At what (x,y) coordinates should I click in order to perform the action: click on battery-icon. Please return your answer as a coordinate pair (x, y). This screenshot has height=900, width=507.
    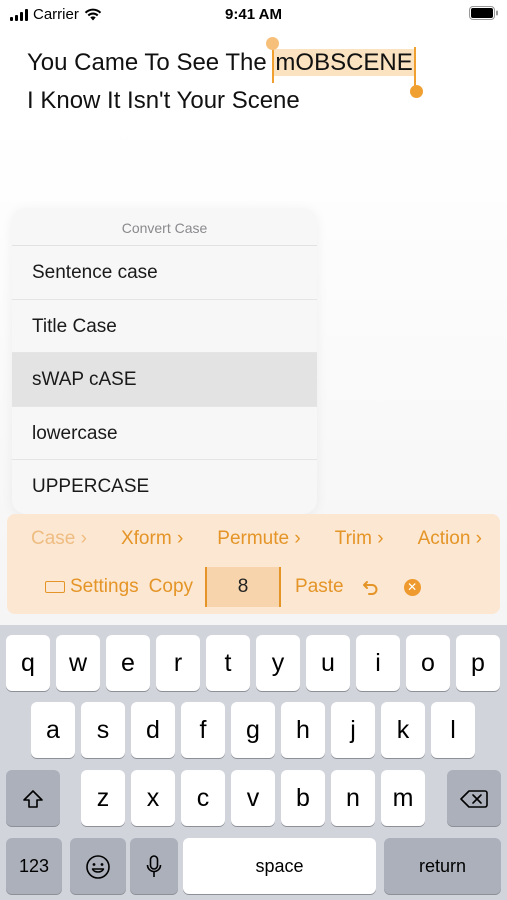
    Looking at the image, I should click on (483, 13).